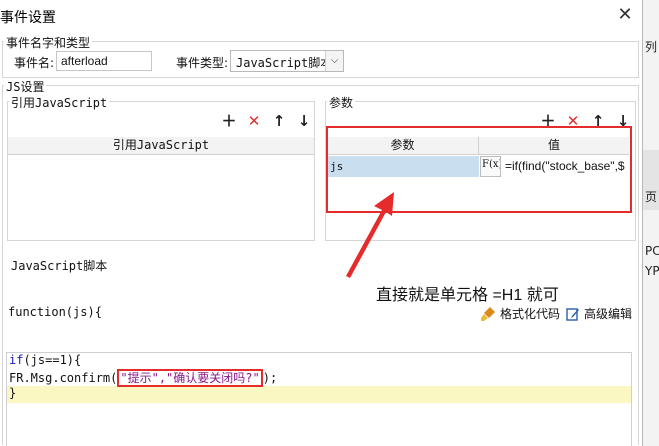 The height and width of the screenshot is (446, 659). I want to click on annotation-arrow, so click(370, 235).